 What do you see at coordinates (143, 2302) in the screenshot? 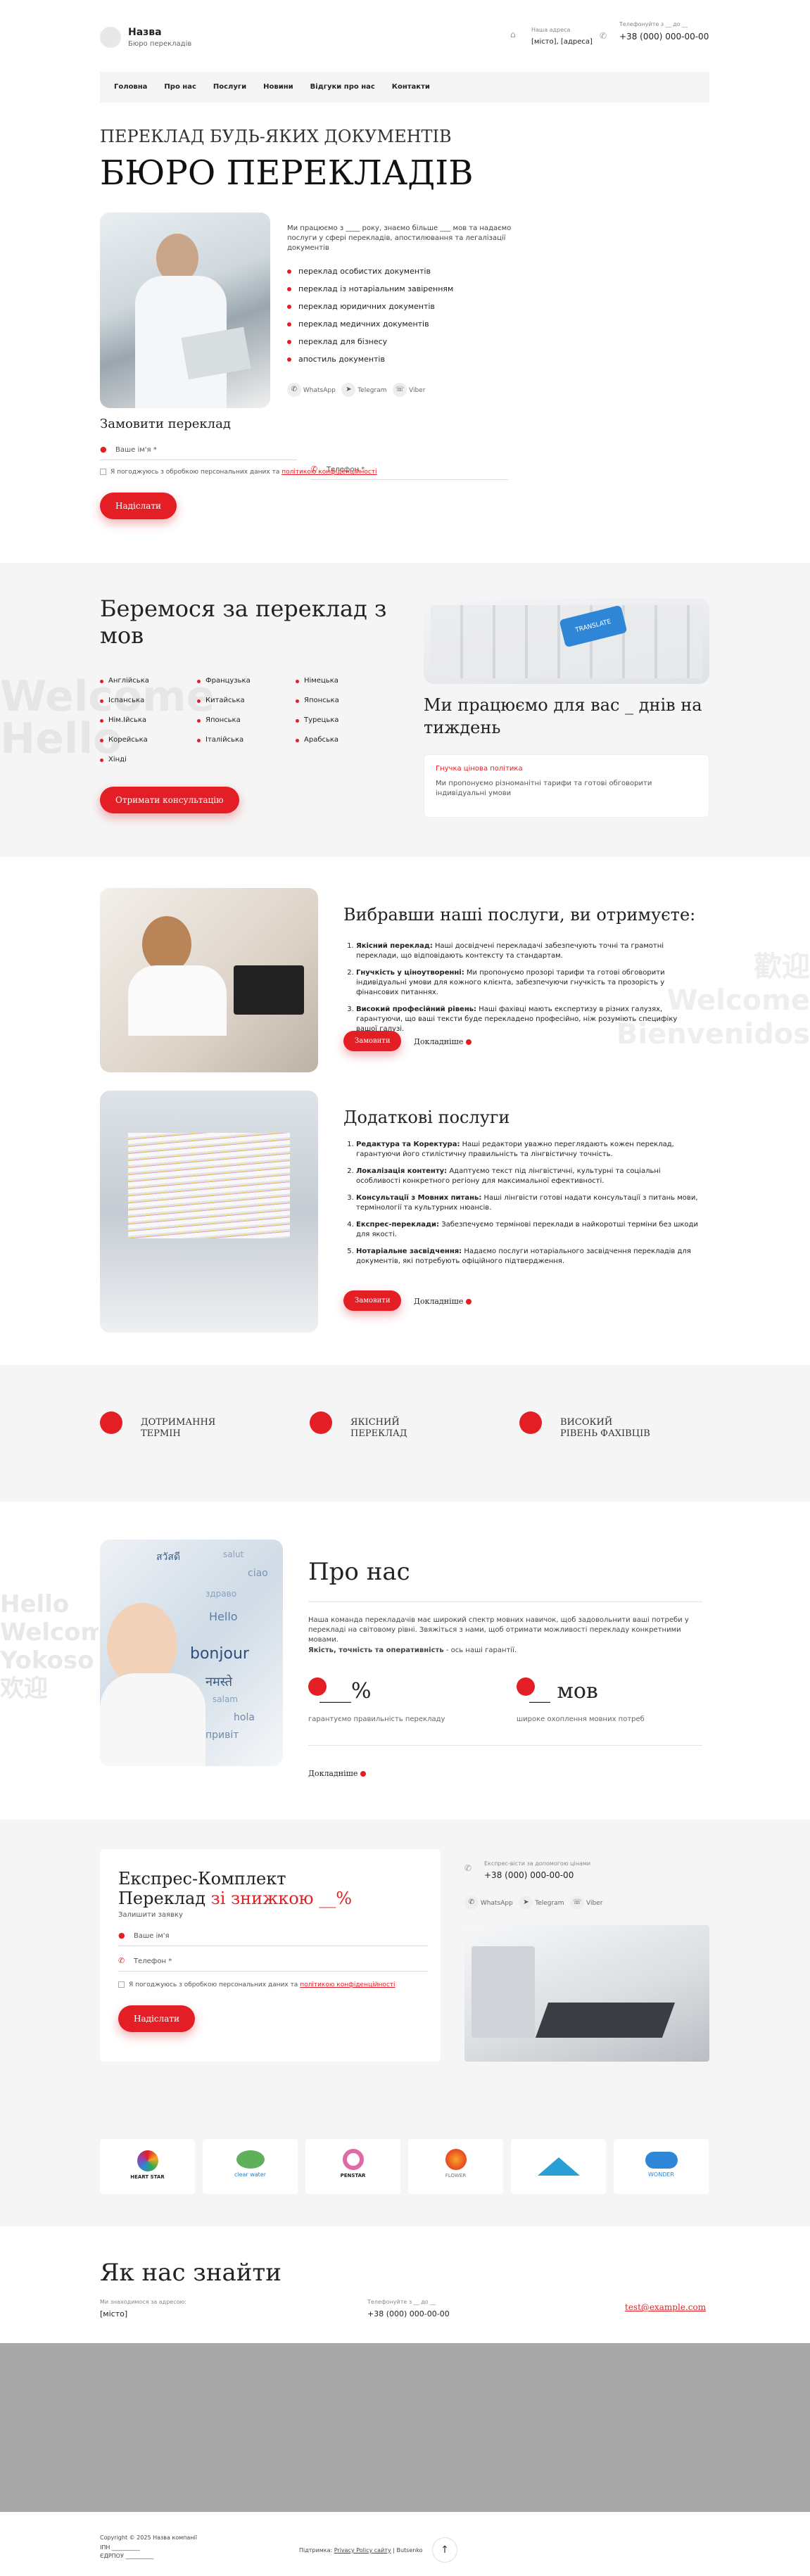
I see `find-address-label: Ми знаходимося за адресою:` at bounding box center [143, 2302].